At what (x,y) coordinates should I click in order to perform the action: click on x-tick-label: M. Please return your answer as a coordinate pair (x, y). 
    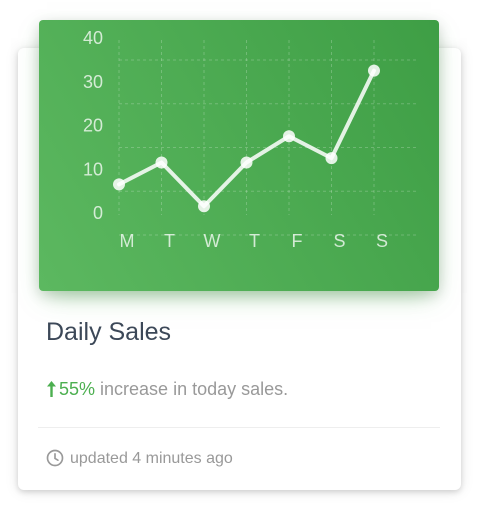
    Looking at the image, I should click on (127, 241).